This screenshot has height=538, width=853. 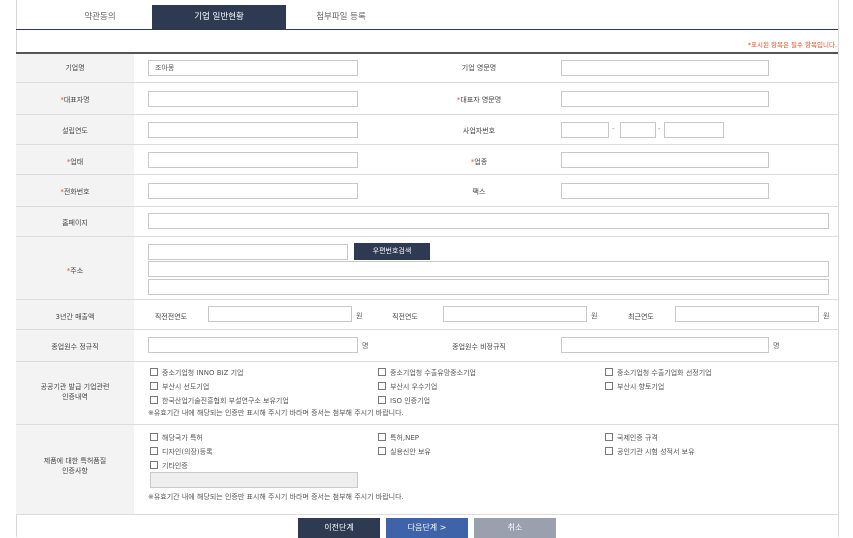 What do you see at coordinates (75, 317) in the screenshot?
I see `sales-label: 3년간 매출액` at bounding box center [75, 317].